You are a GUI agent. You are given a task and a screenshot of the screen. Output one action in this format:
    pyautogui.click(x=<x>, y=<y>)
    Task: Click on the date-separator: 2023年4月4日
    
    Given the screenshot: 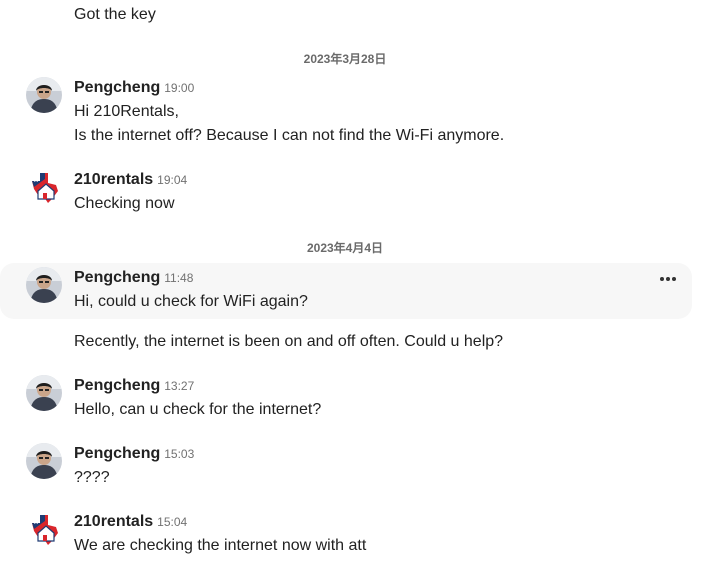 What is the action you would take?
    pyautogui.click(x=345, y=248)
    